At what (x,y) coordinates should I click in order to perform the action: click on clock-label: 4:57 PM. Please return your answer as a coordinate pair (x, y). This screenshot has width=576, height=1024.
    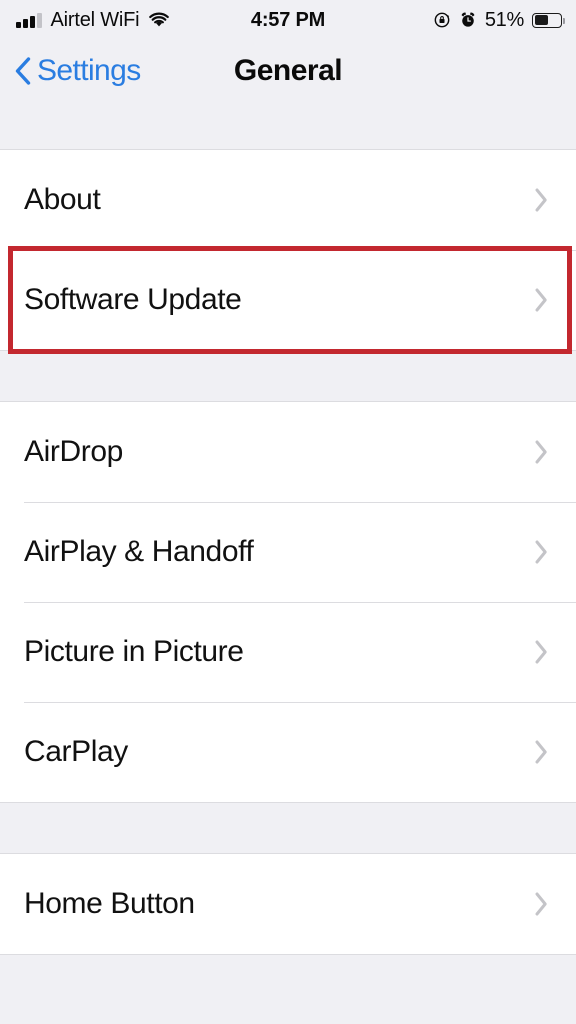
    Looking at the image, I should click on (288, 19).